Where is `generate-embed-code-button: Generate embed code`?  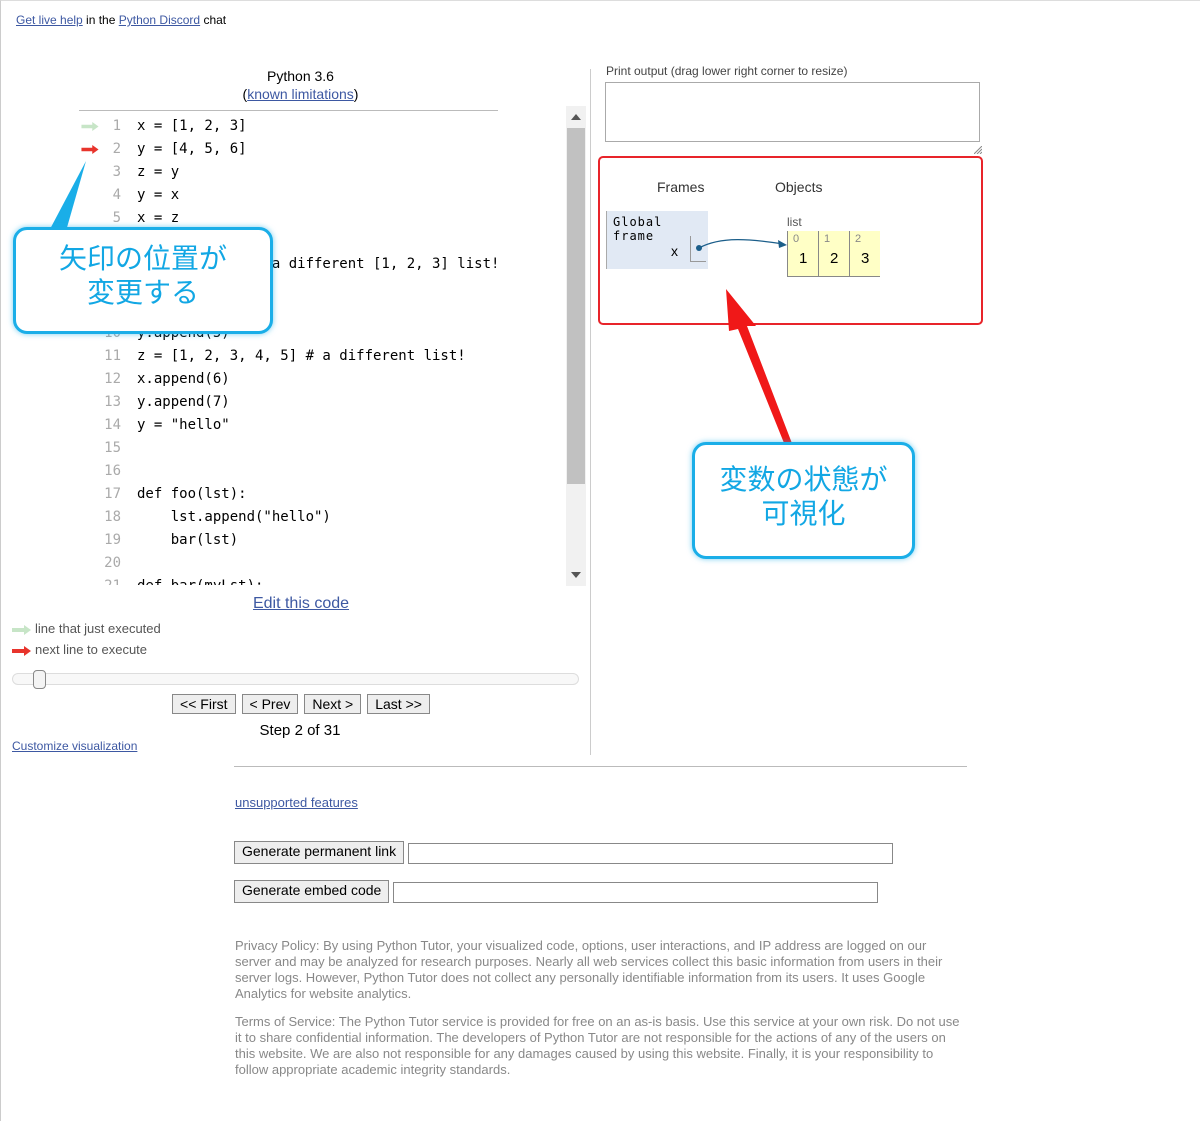 generate-embed-code-button: Generate embed code is located at coordinates (312, 891).